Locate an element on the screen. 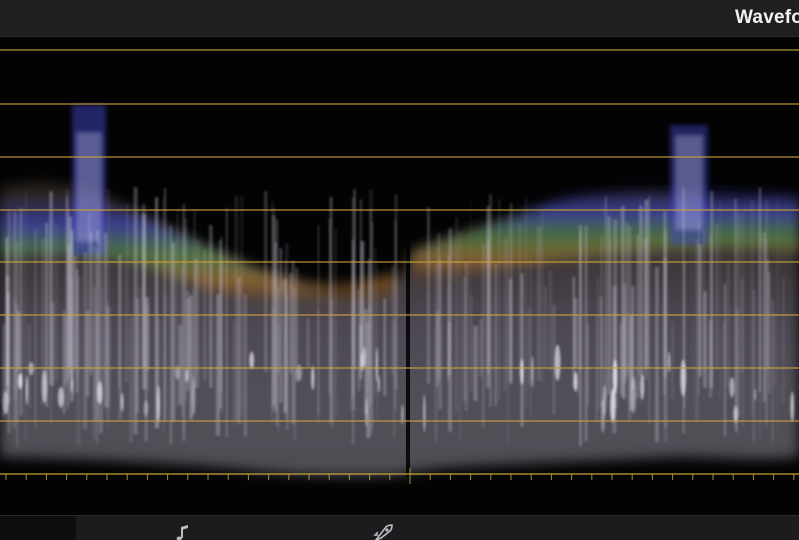  title-bar: Waveform is located at coordinates (399, 18).